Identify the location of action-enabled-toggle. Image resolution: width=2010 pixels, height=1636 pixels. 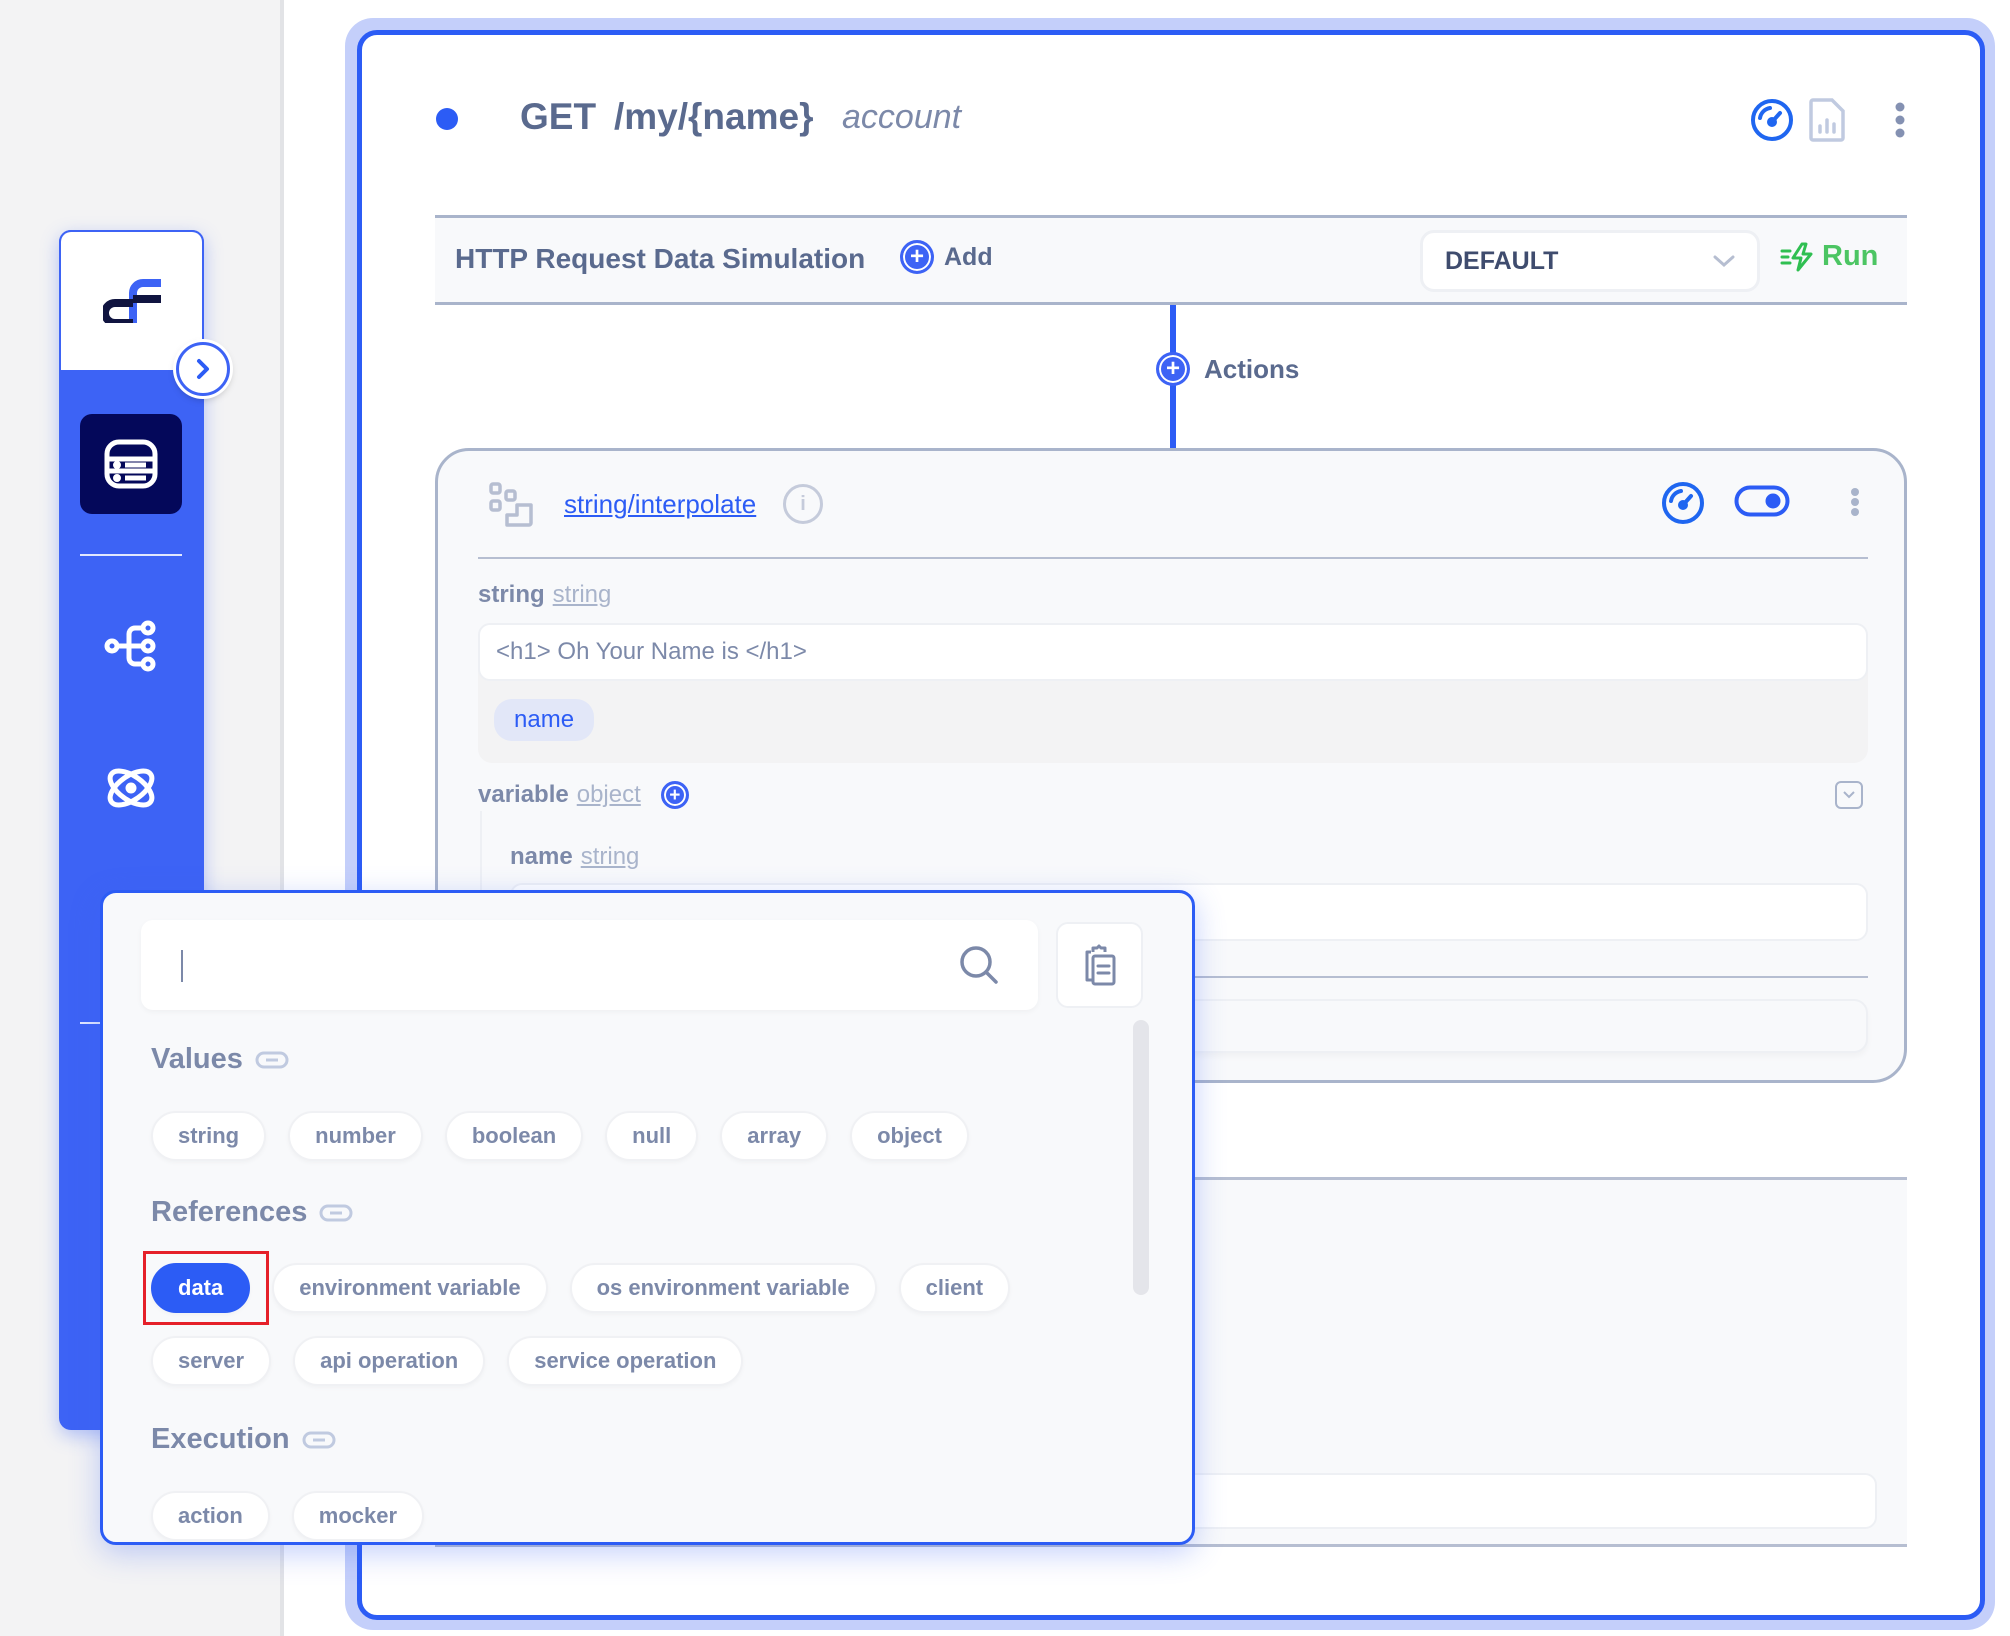
(1762, 503).